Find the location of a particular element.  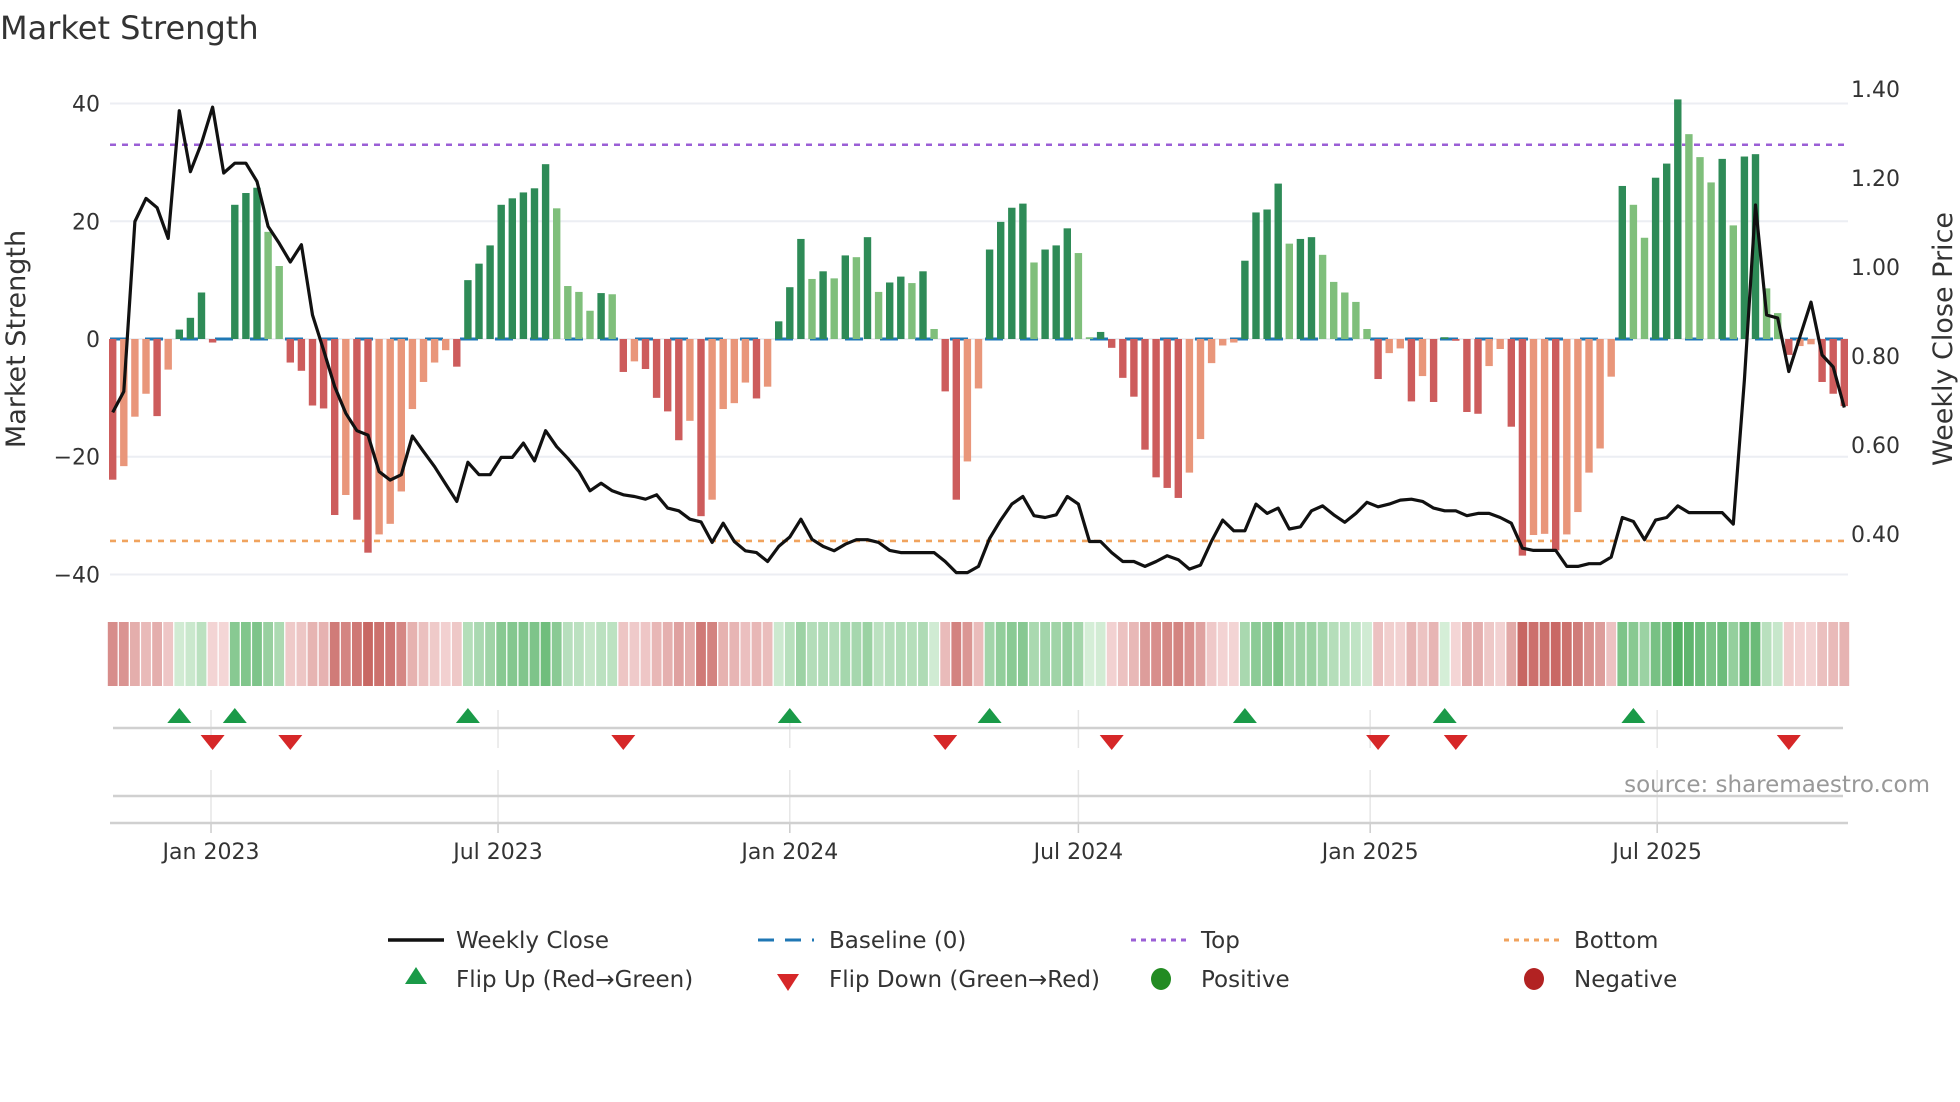

legend-item-flip-up: Flip Up (Red→Green) is located at coordinates (549, 980).